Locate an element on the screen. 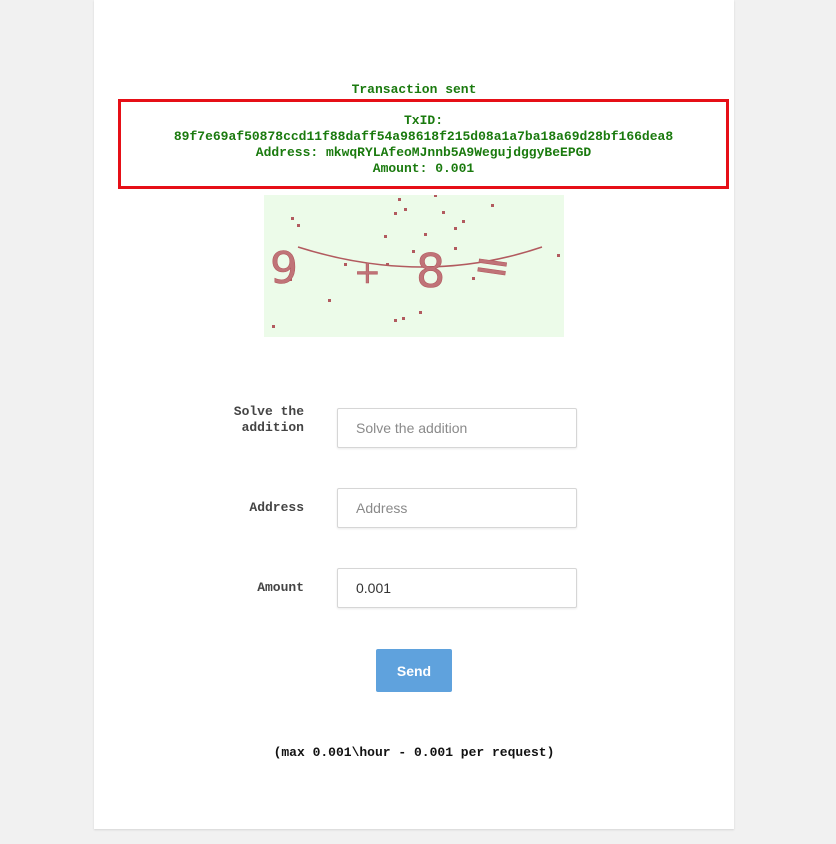 This screenshot has height=844, width=836. address-input is located at coordinates (457, 508).